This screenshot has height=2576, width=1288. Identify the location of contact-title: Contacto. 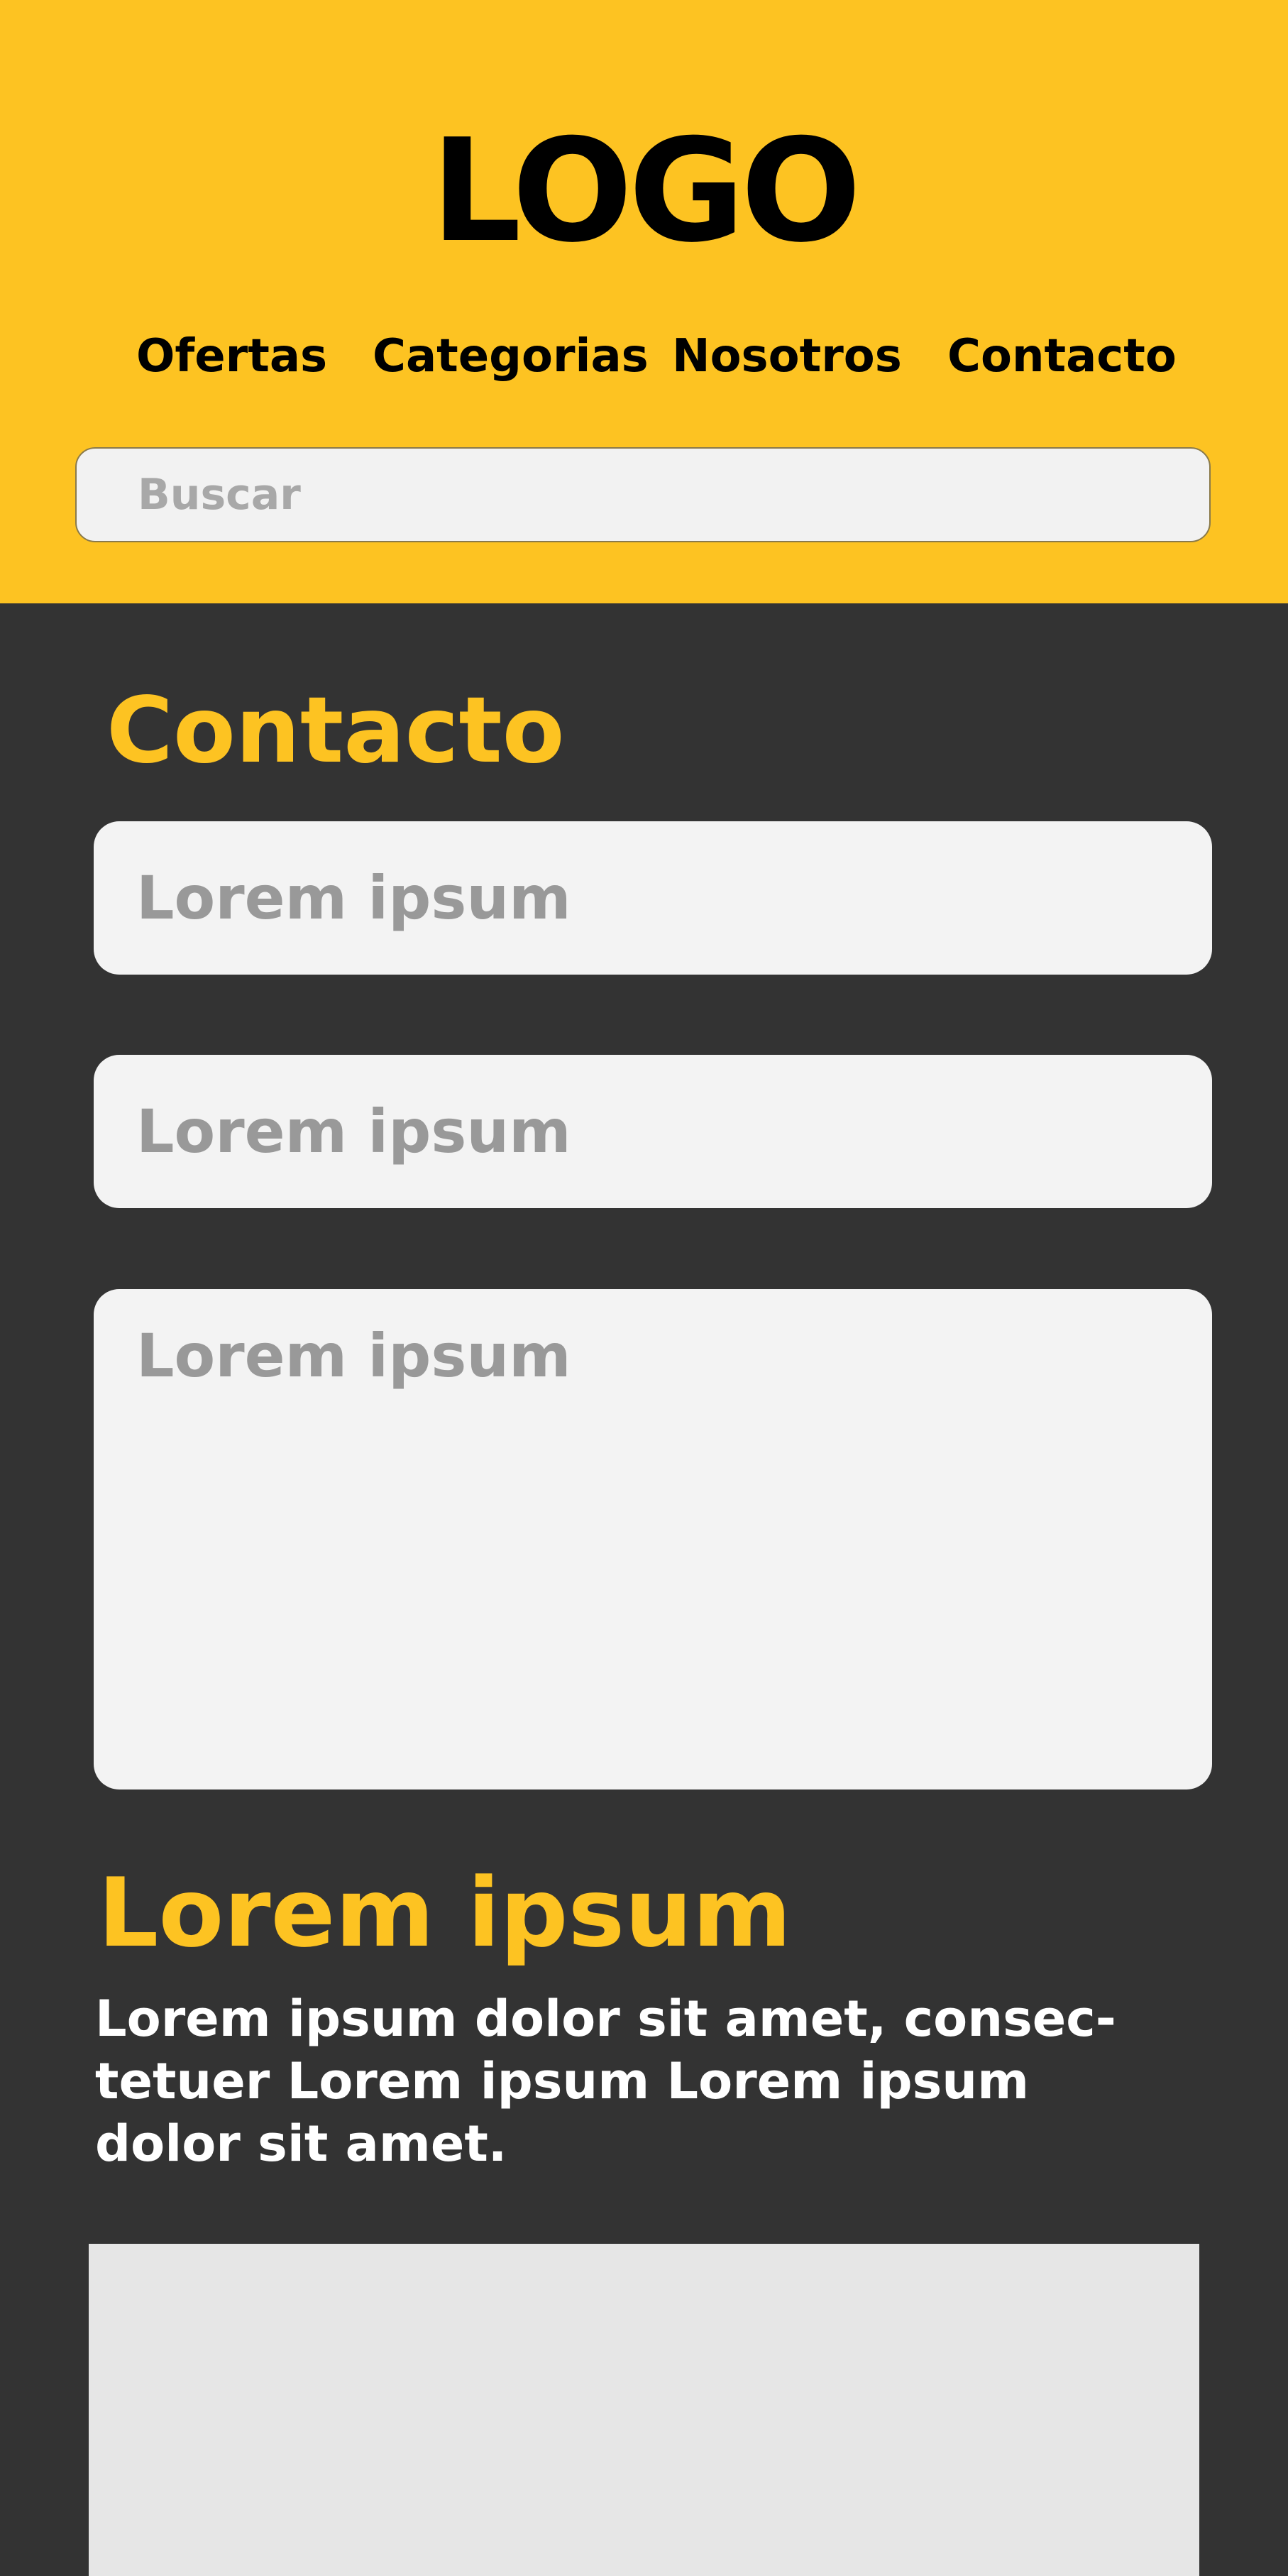
(335, 731).